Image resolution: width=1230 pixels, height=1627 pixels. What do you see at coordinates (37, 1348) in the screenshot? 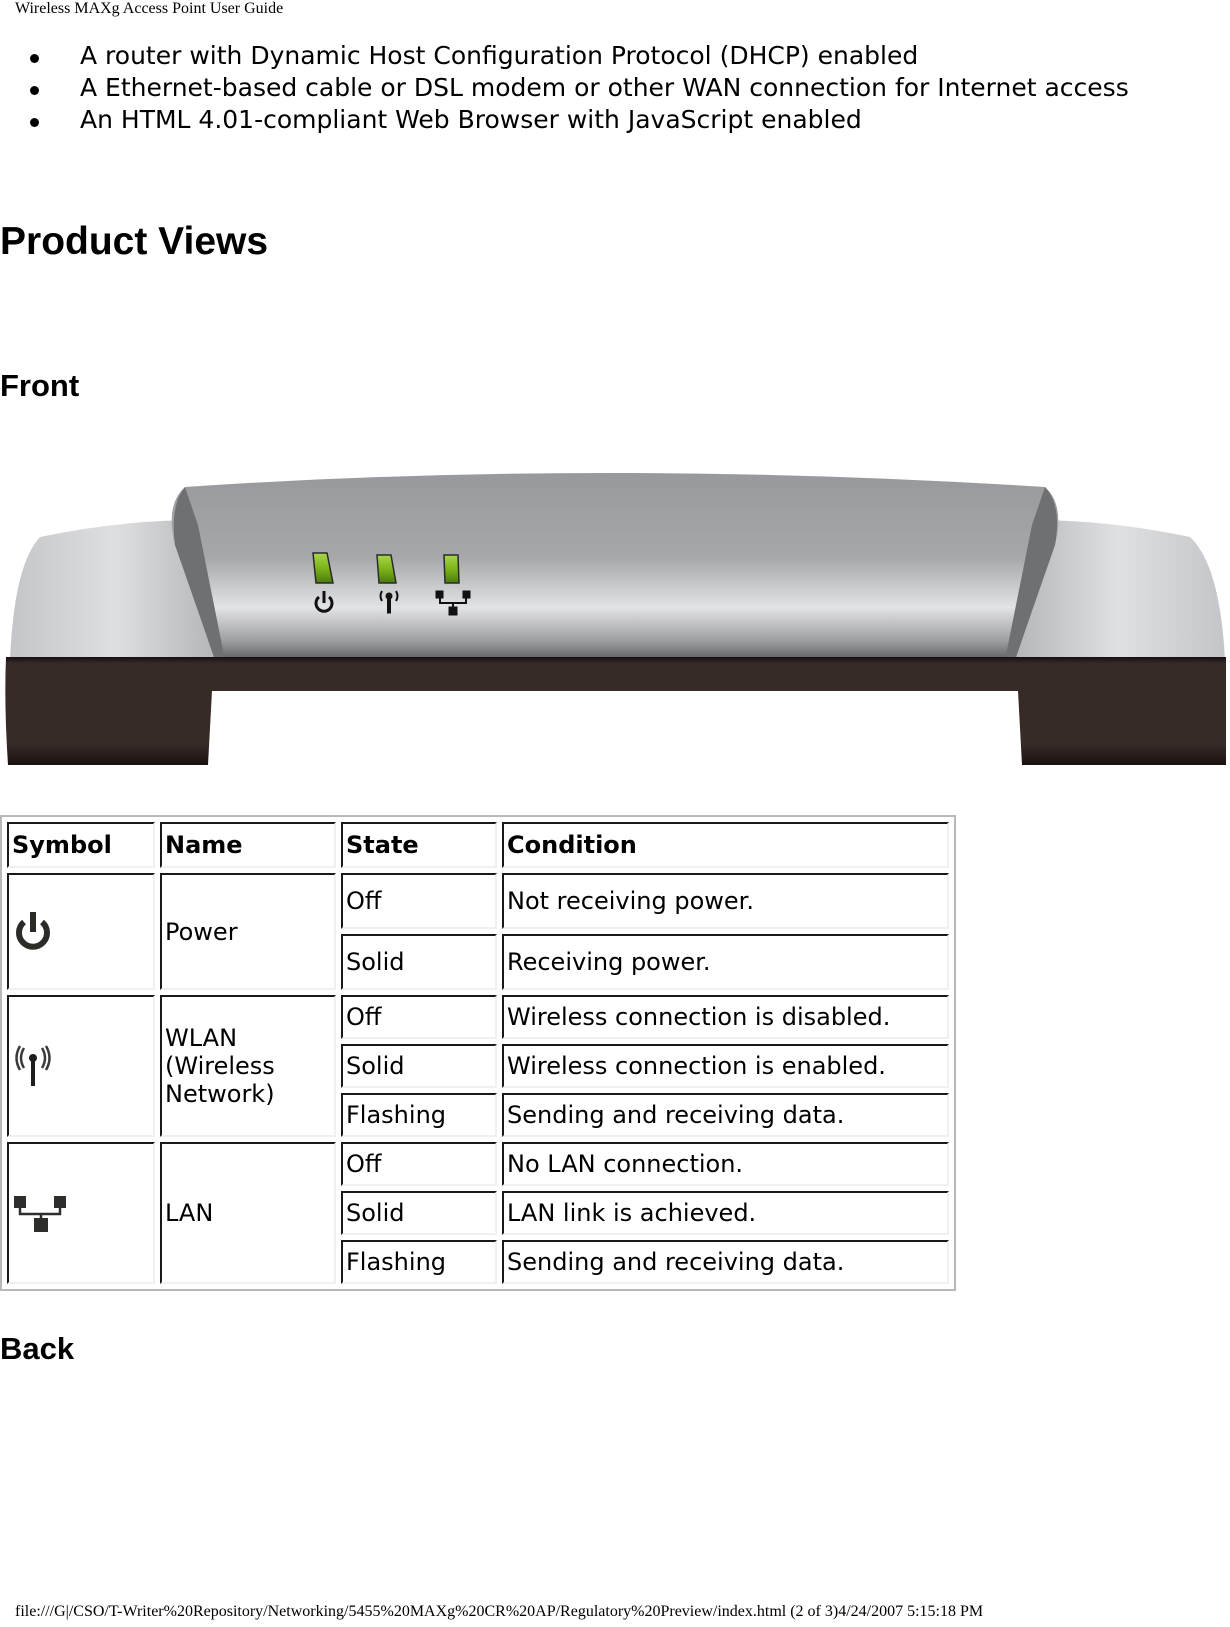
I see `back-heading: Back` at bounding box center [37, 1348].